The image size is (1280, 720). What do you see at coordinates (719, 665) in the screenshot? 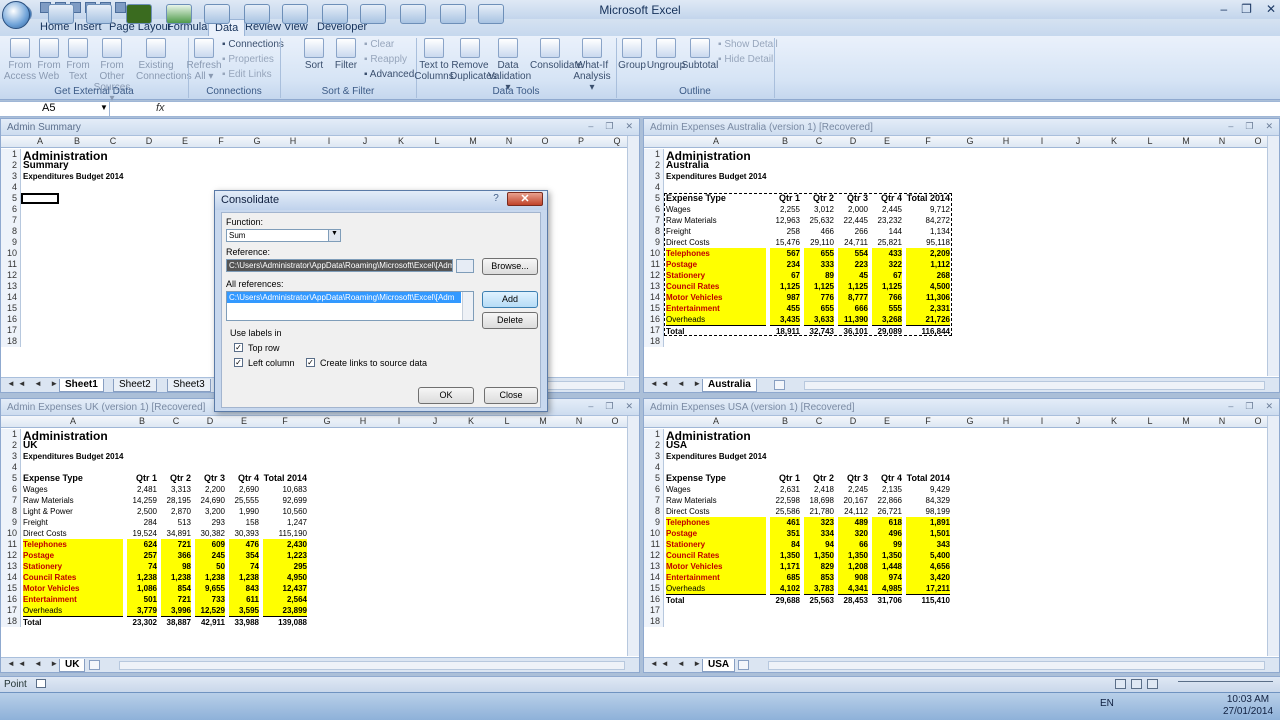
I see `sheet-tab-usa: USA` at bounding box center [719, 665].